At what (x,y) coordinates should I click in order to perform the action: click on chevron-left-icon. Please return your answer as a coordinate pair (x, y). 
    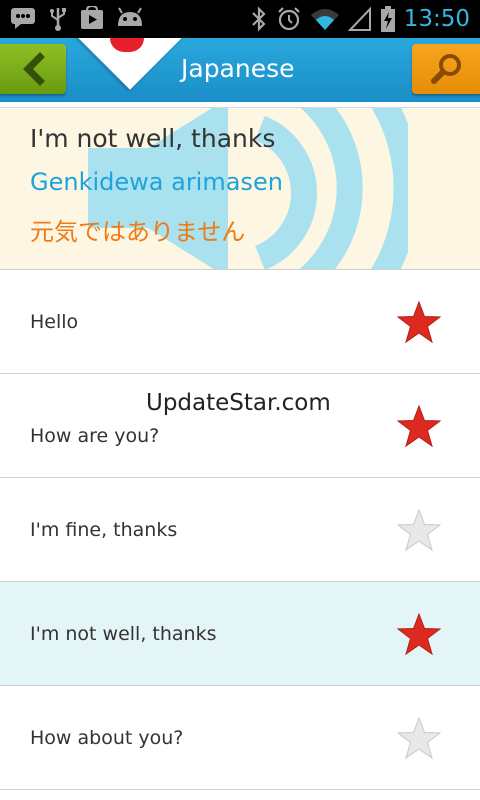
    Looking at the image, I should click on (34, 69).